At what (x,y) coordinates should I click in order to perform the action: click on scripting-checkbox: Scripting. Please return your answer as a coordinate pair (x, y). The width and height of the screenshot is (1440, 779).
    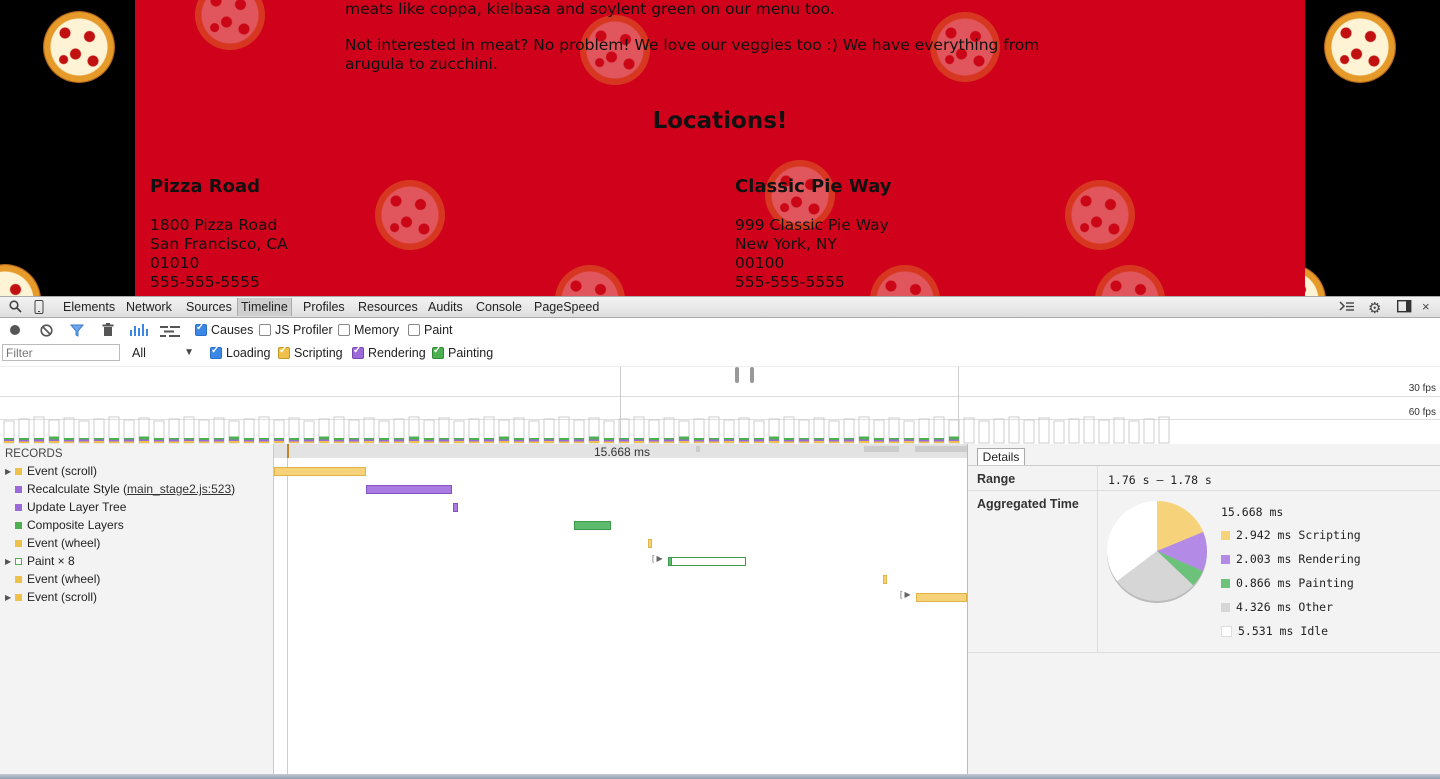
    Looking at the image, I should click on (310, 352).